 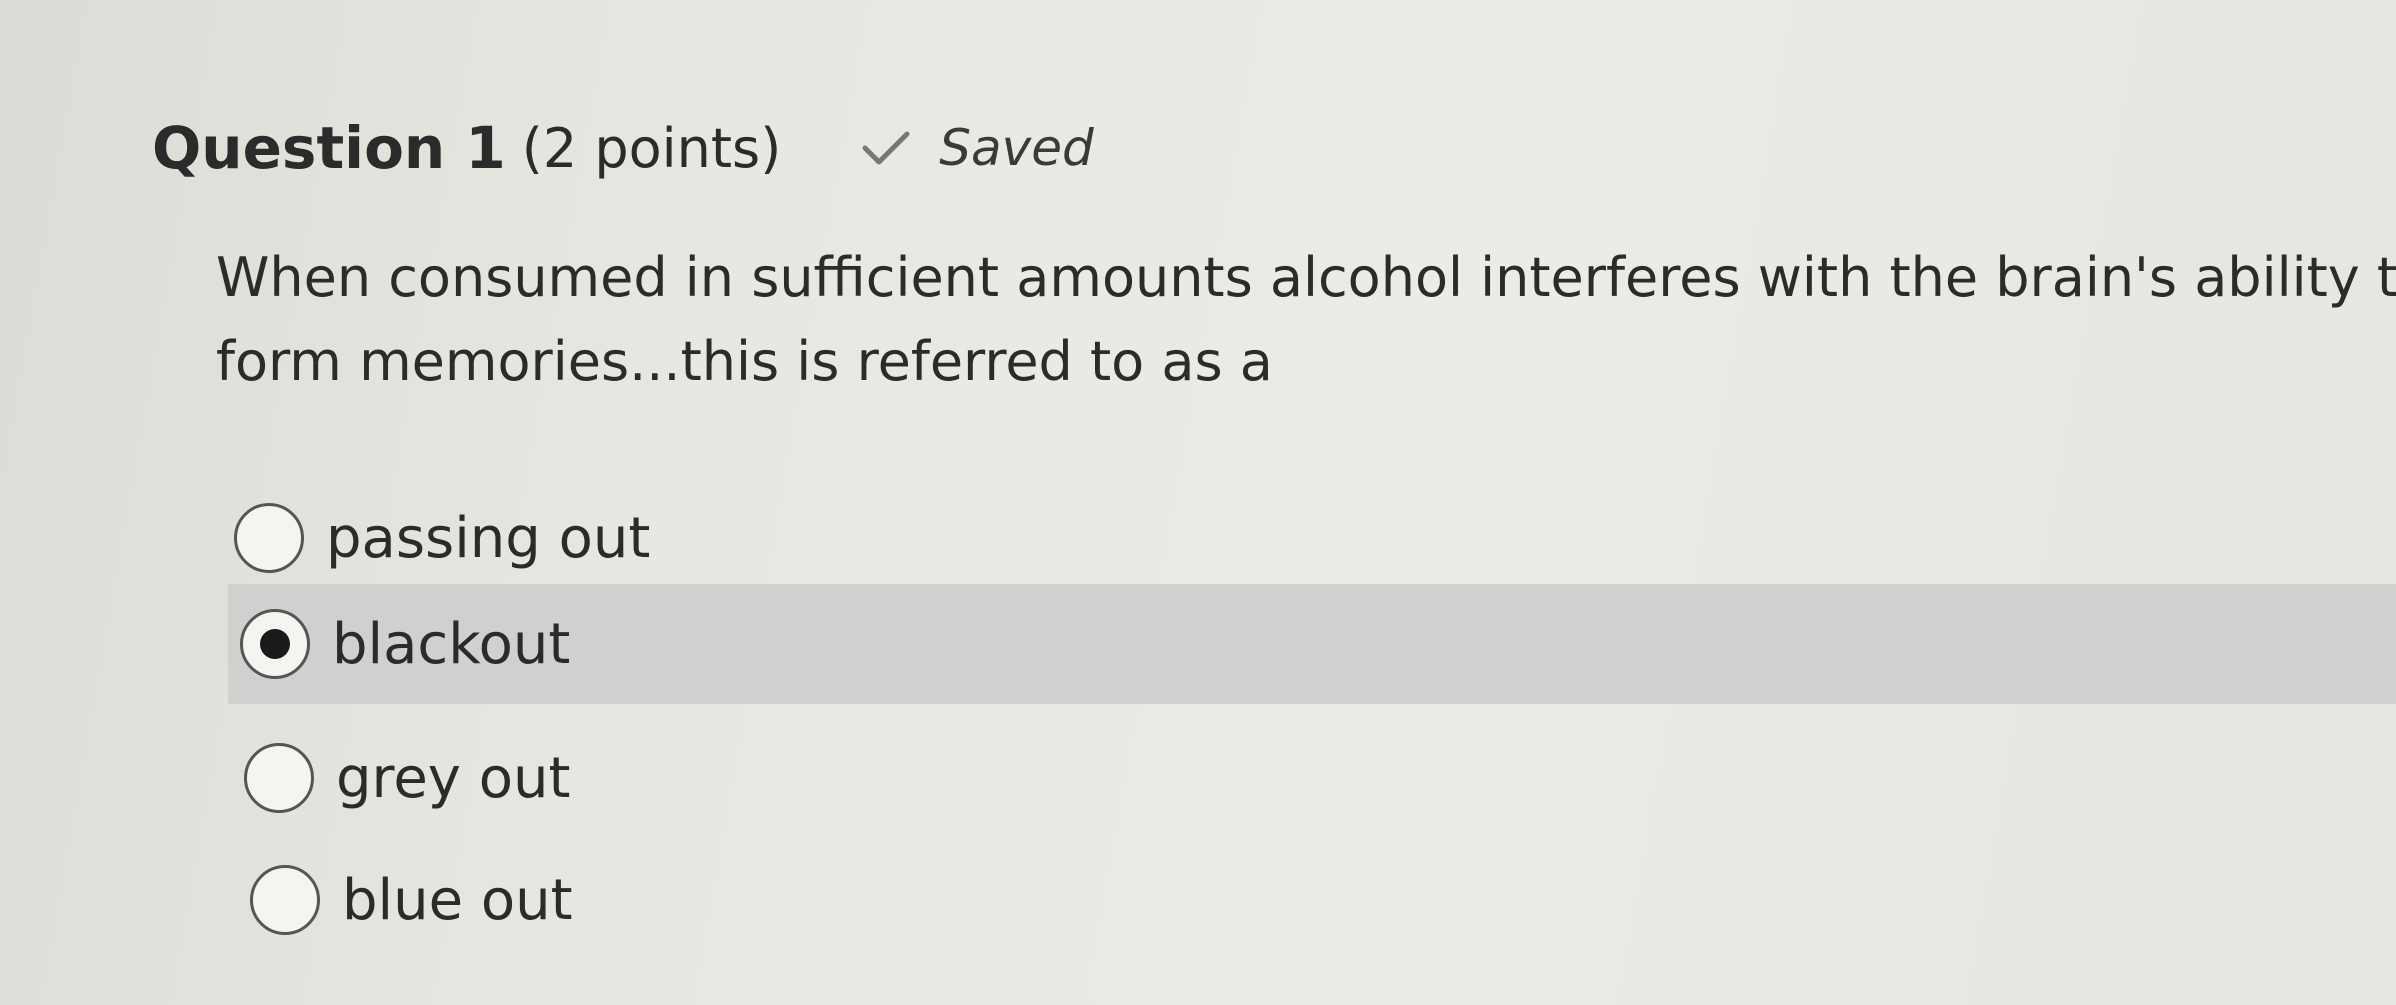 I want to click on question-text-line-2: form memories...this is referred to as a, so click(x=744, y=361).